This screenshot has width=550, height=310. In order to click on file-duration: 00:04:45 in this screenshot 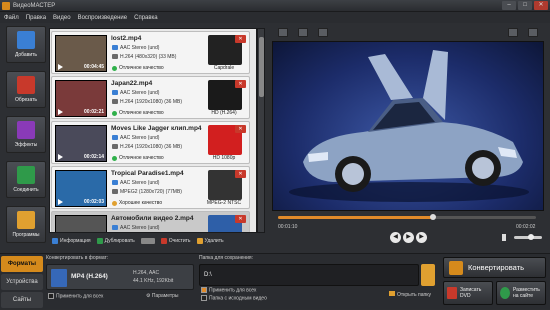, I will do `click(93, 67)`.